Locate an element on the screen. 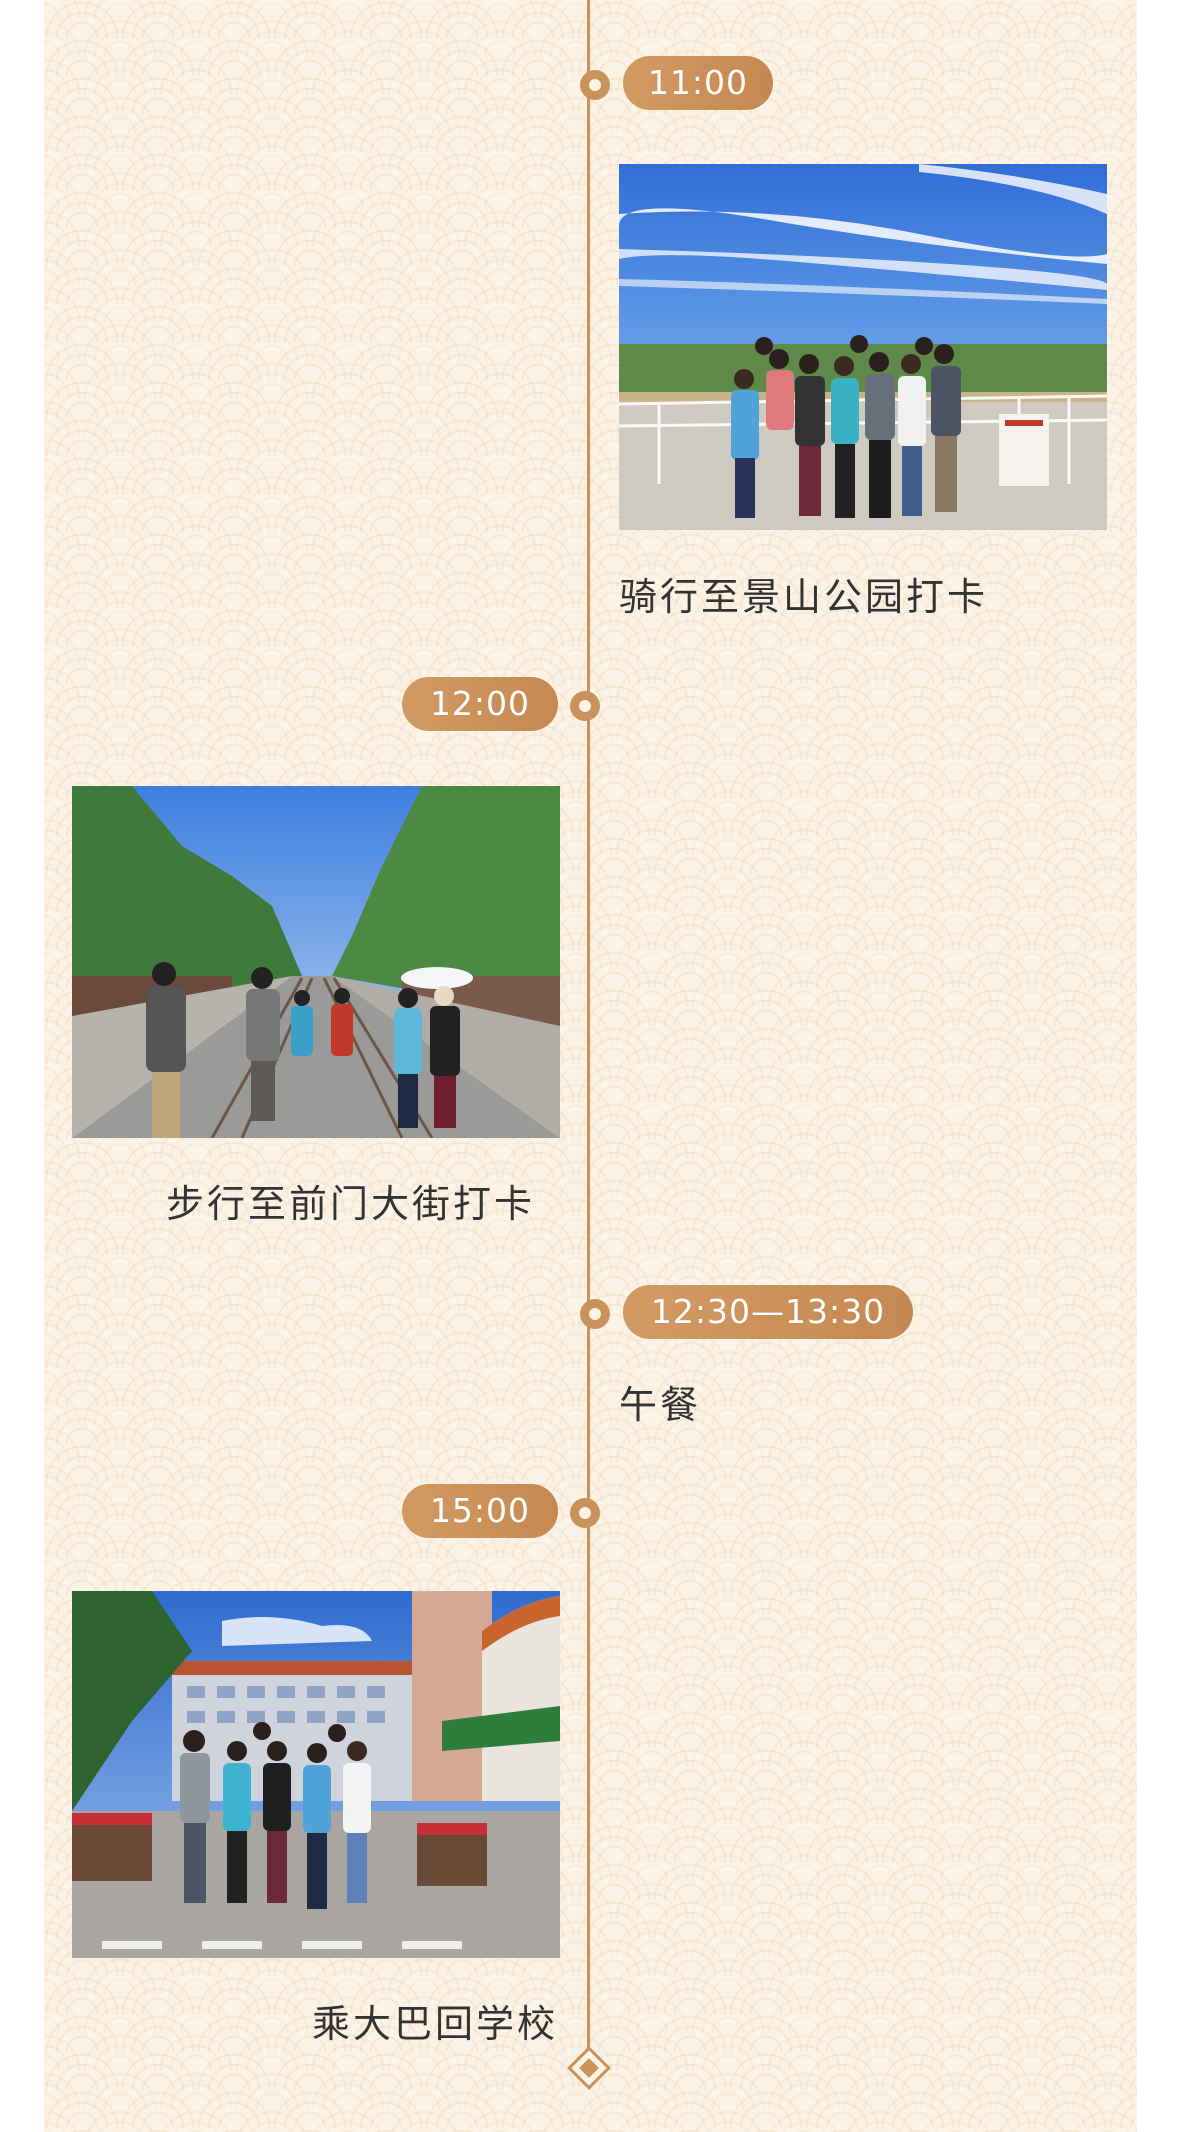  time-badge: 15:00 is located at coordinates (480, 1511).